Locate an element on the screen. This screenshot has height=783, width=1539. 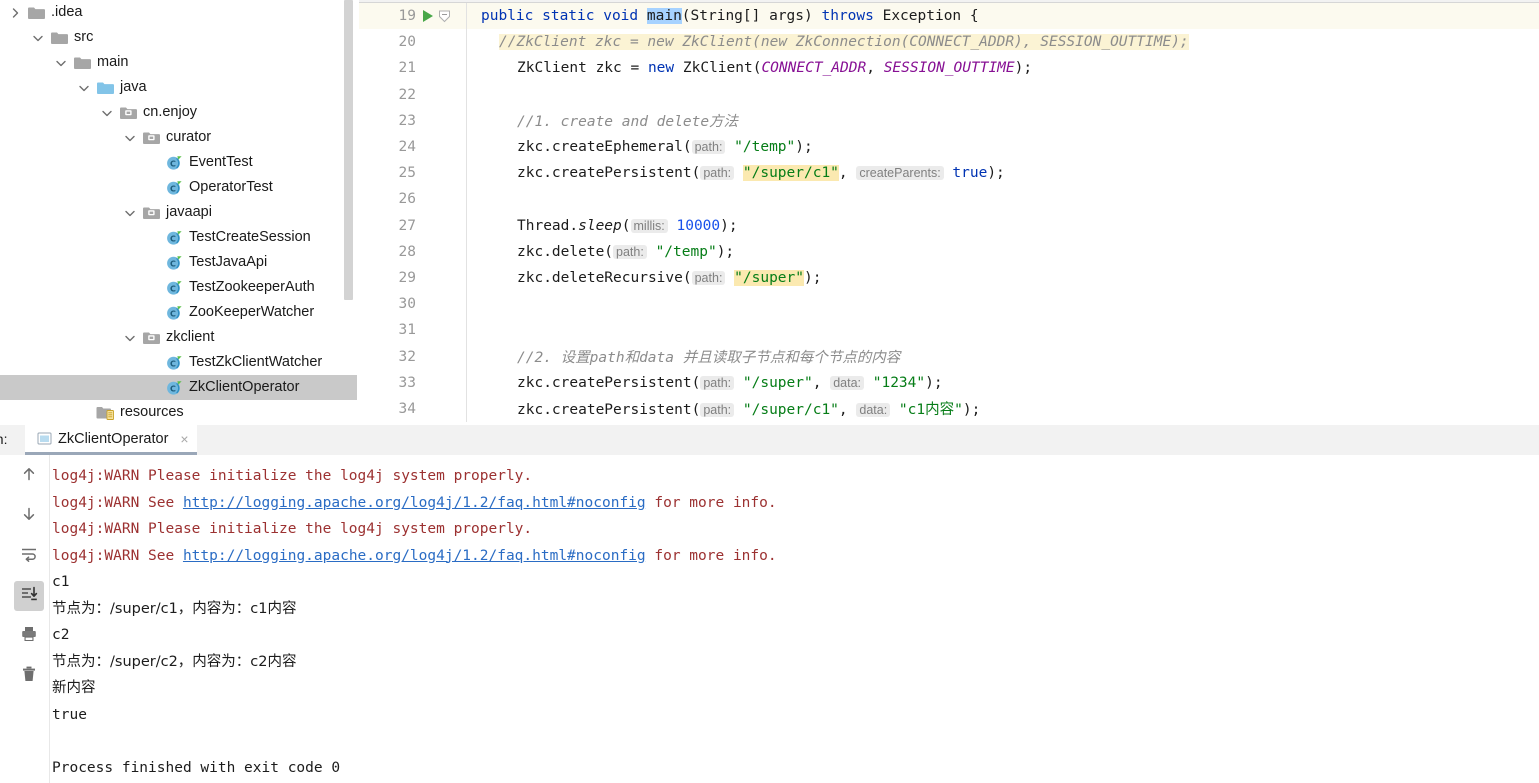
project-tree-scrollbar is located at coordinates (350, 150).